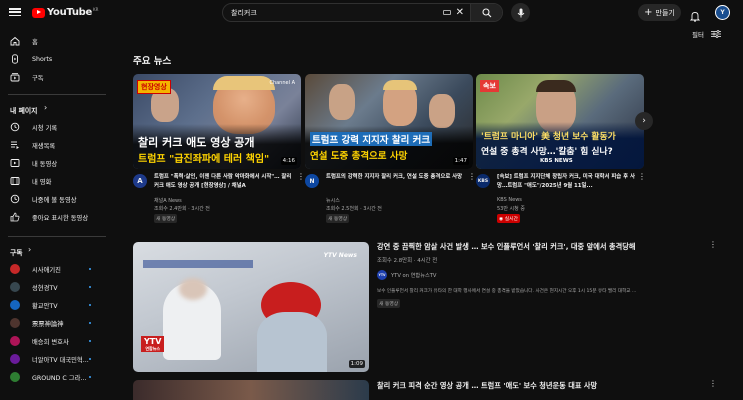 Image resolution: width=743 pixels, height=400 pixels. I want to click on sidebar-item-home: 홈, so click(53, 41).